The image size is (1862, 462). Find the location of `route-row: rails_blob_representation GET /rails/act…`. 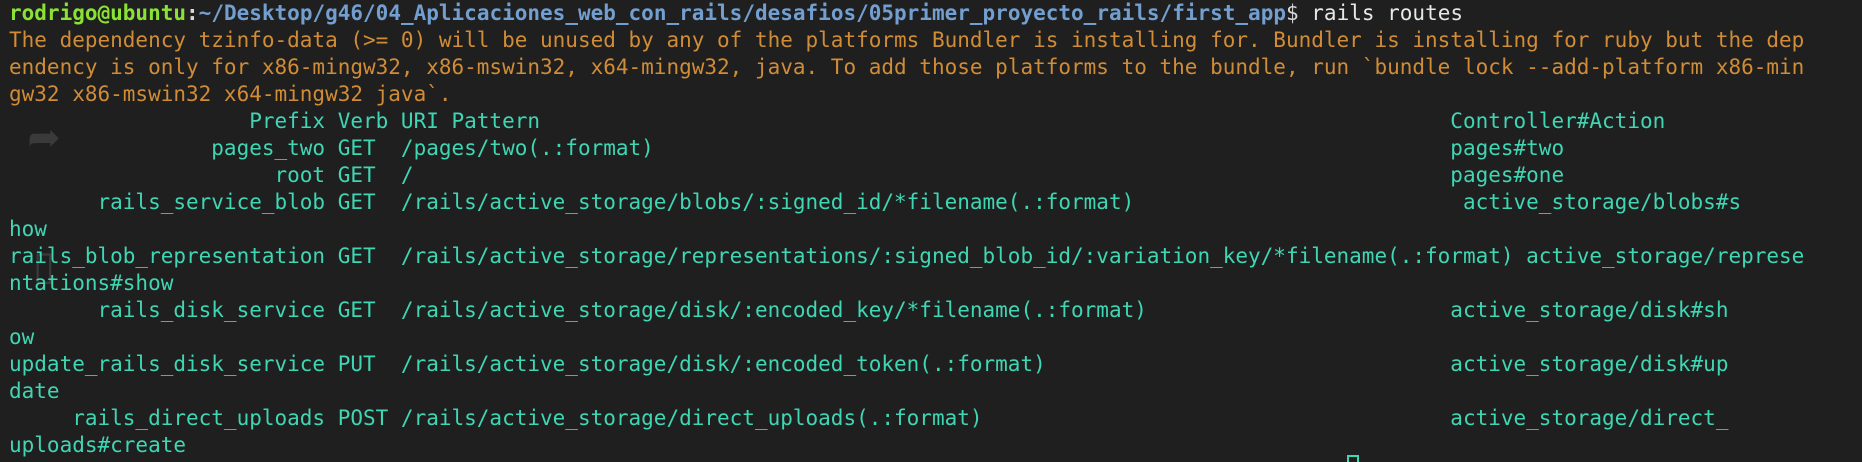

route-row: rails_blob_representation GET /rails/act… is located at coordinates (907, 256).